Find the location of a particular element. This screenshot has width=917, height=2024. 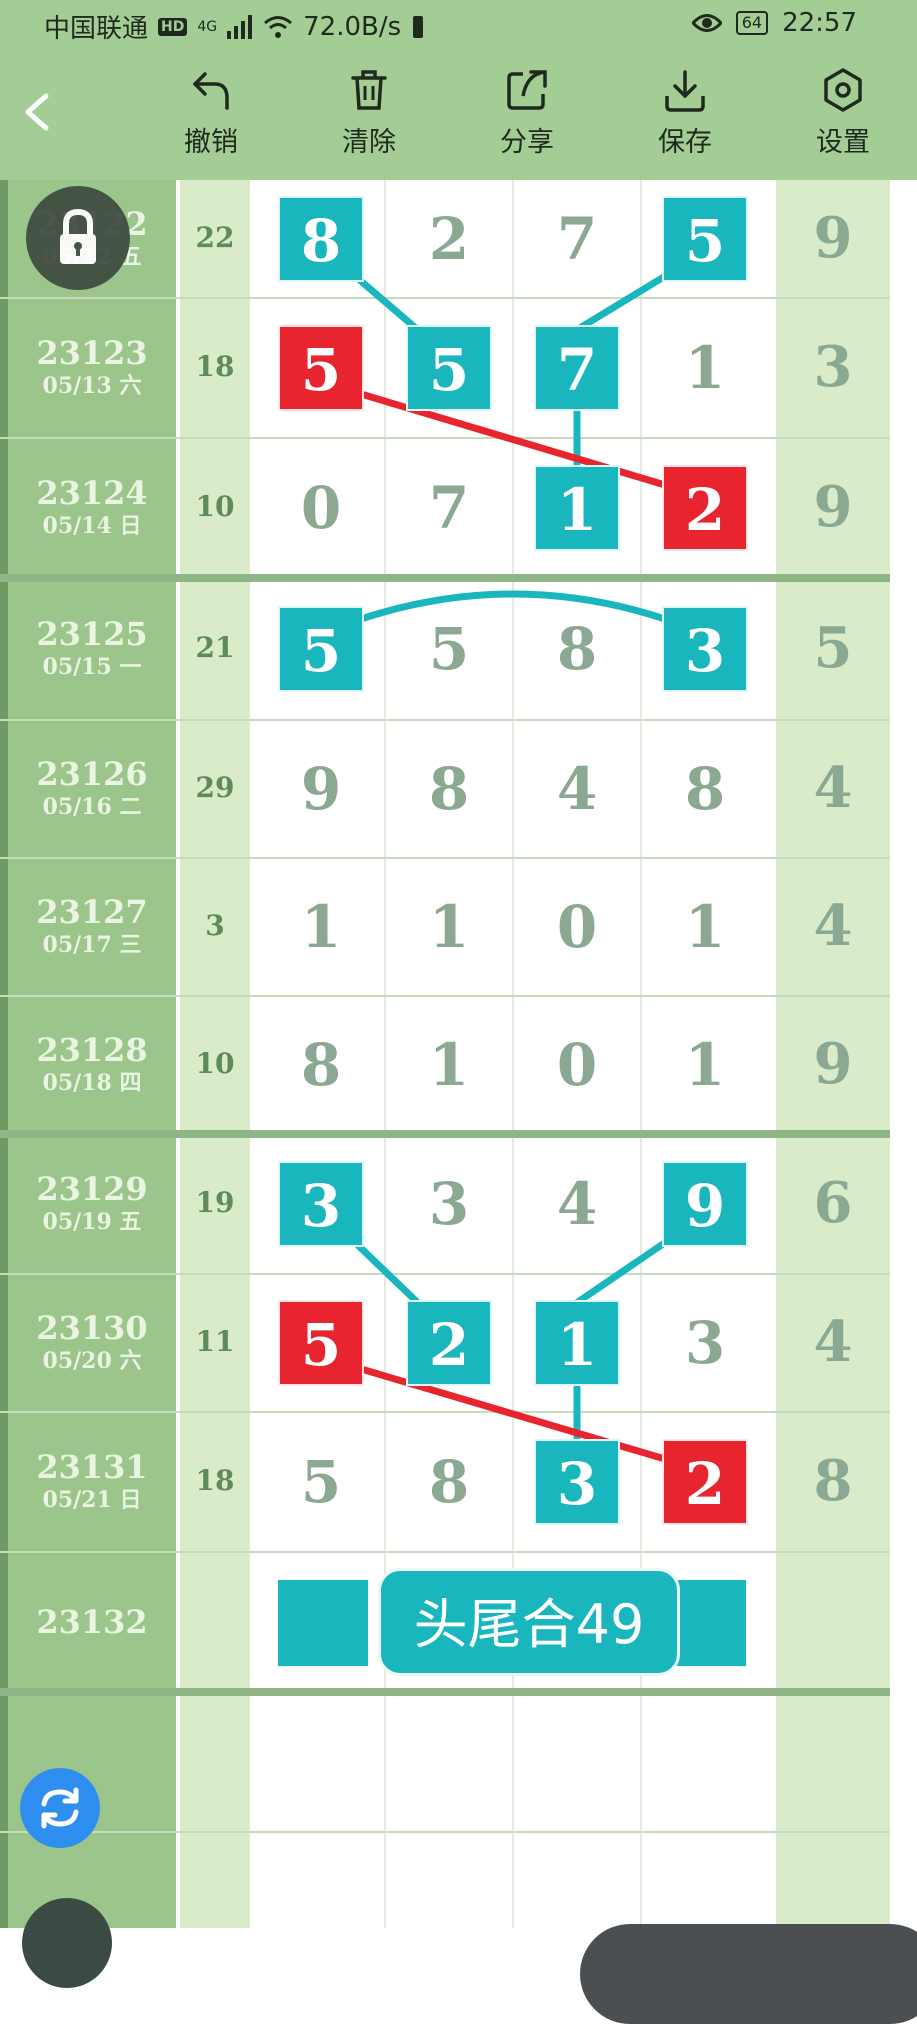

undo-label: 撤销 is located at coordinates (211, 142).